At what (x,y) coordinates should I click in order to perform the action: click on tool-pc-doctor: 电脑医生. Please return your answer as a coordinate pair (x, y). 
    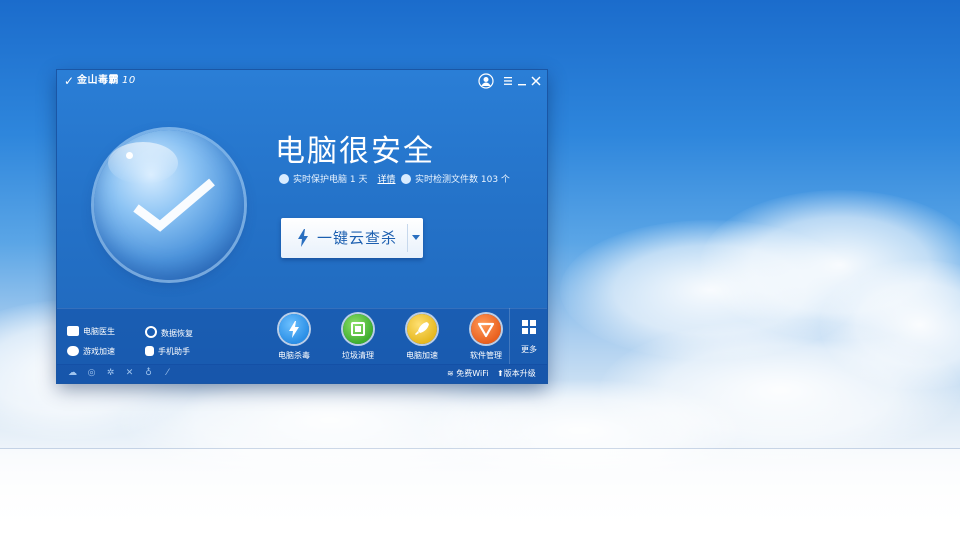
    Looking at the image, I should click on (91, 331).